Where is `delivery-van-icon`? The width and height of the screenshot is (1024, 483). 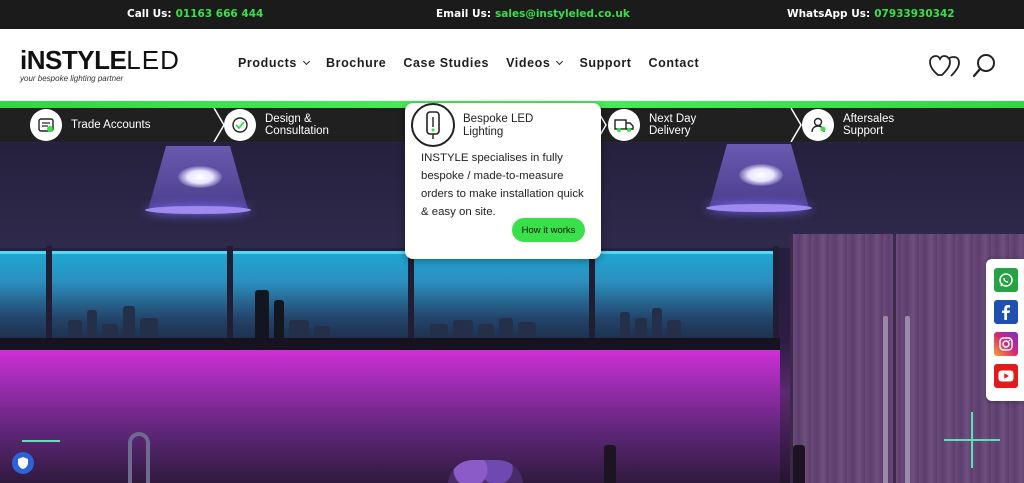
delivery-van-icon is located at coordinates (624, 125).